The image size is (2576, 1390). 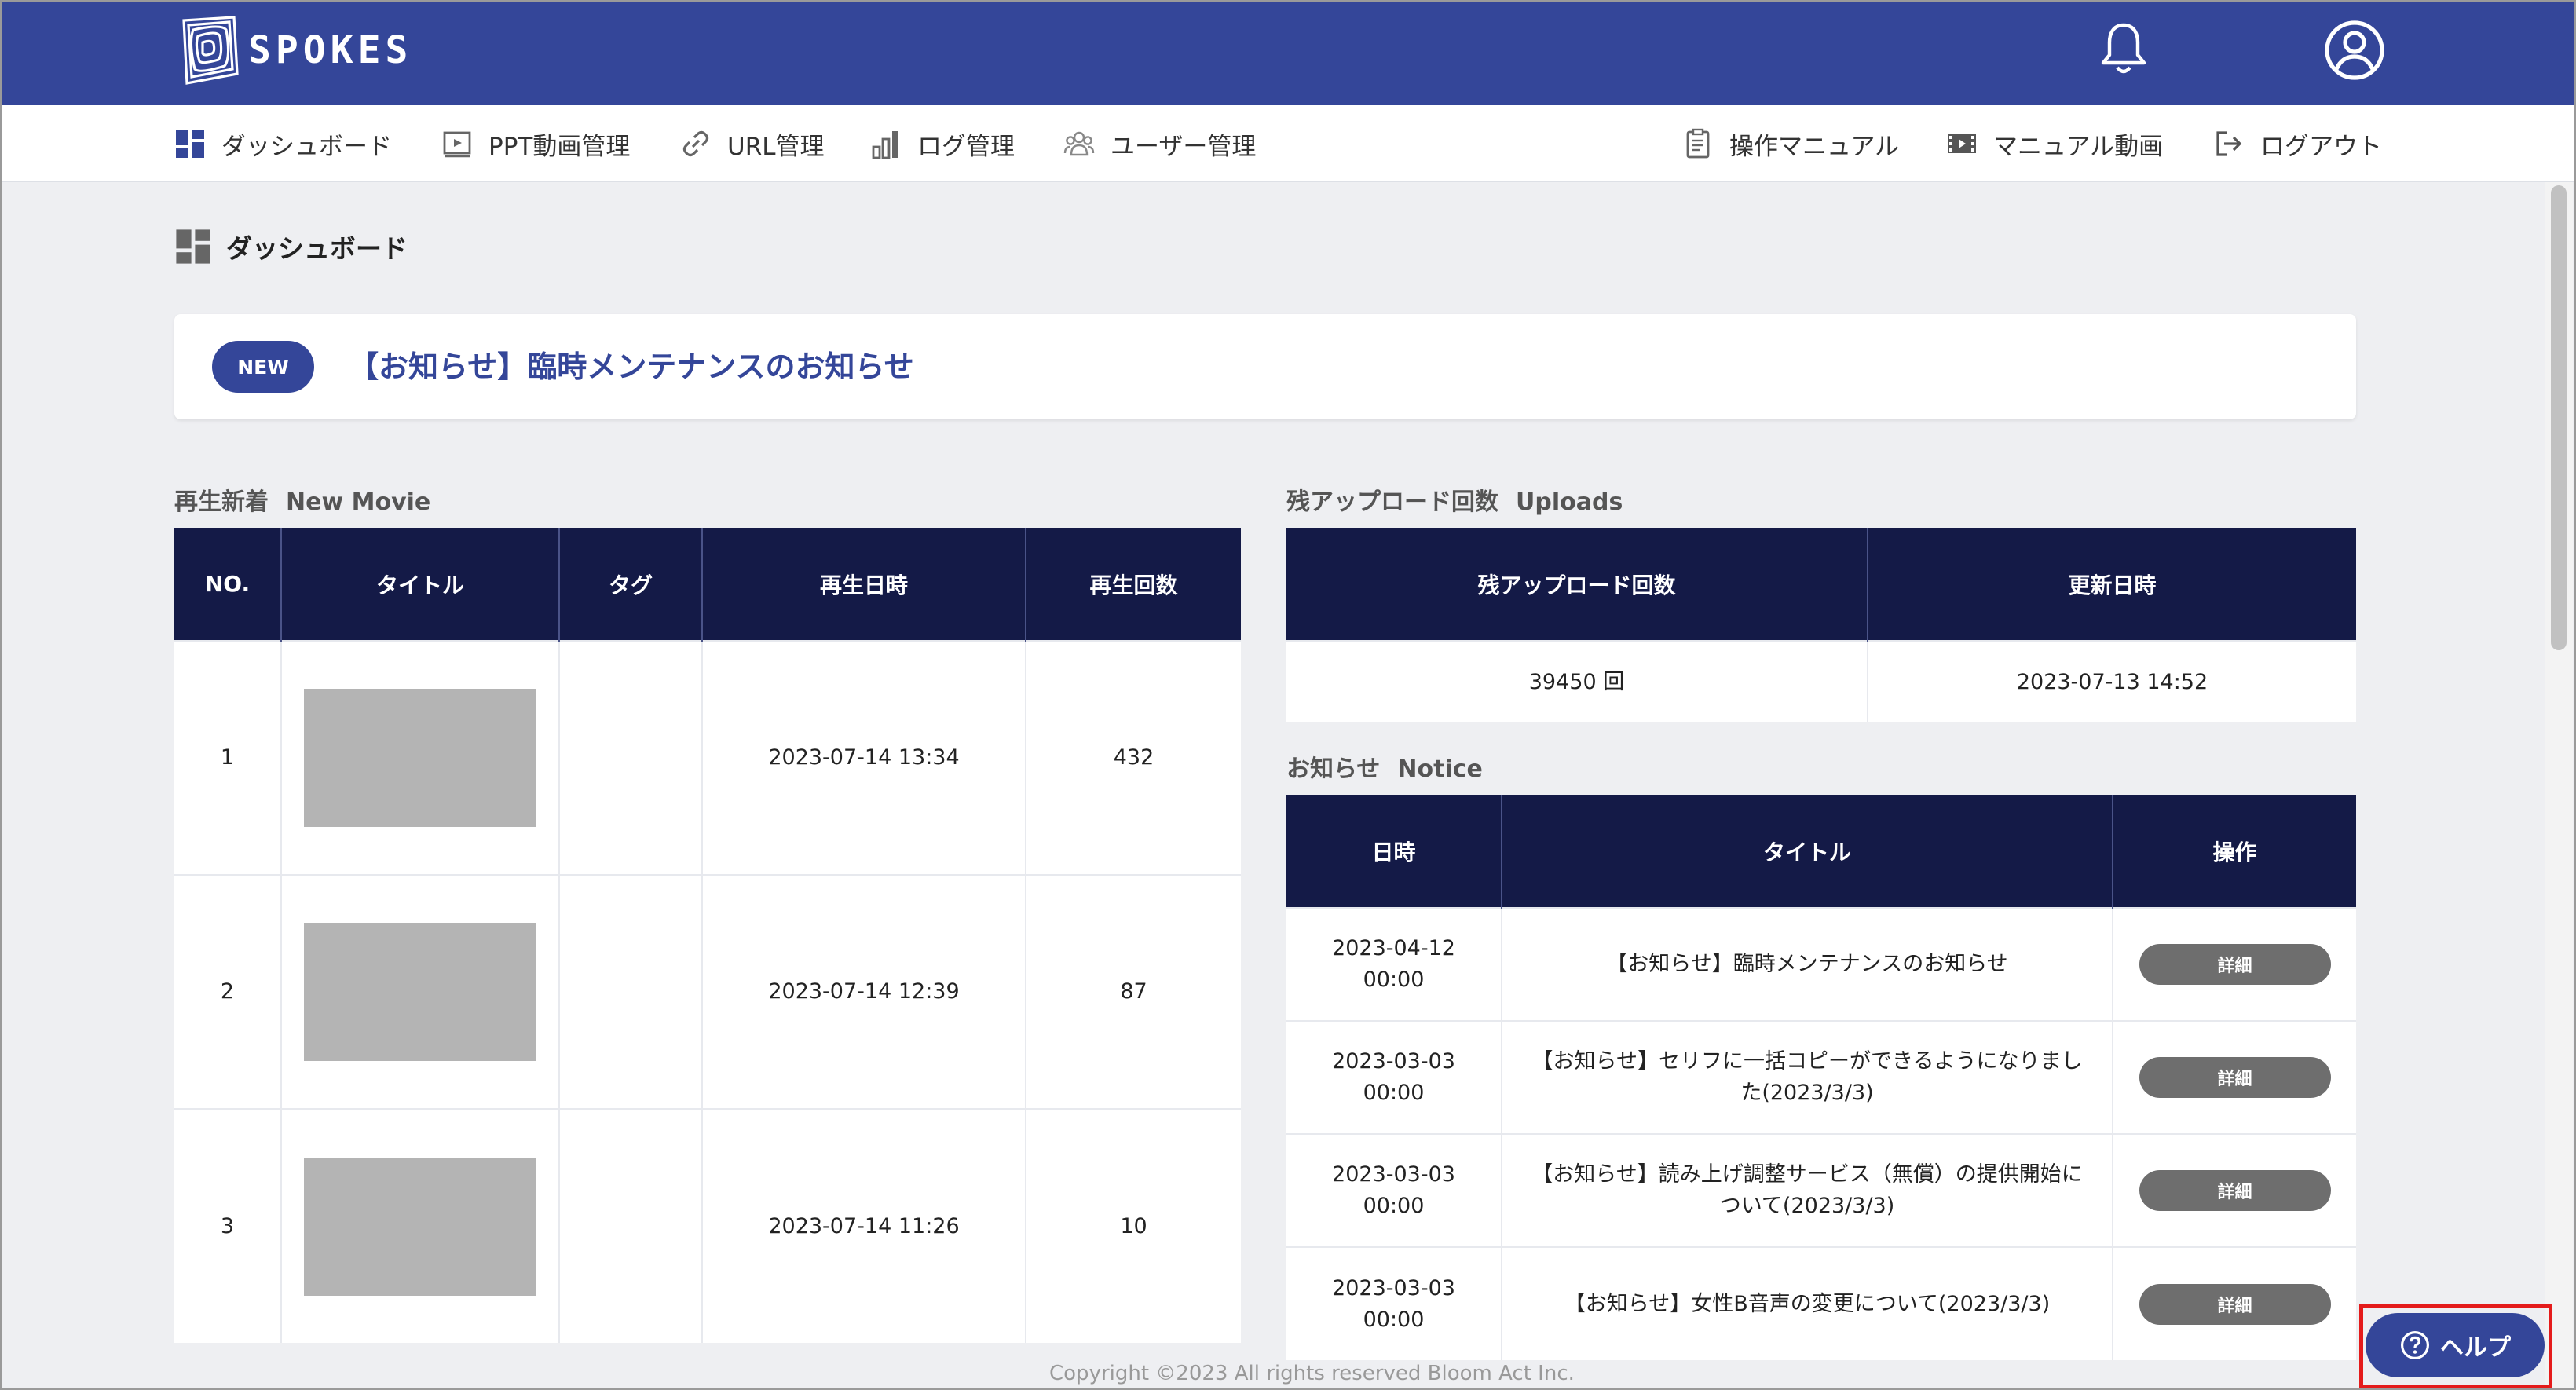 I want to click on play-count: 432, so click(x=1133, y=758).